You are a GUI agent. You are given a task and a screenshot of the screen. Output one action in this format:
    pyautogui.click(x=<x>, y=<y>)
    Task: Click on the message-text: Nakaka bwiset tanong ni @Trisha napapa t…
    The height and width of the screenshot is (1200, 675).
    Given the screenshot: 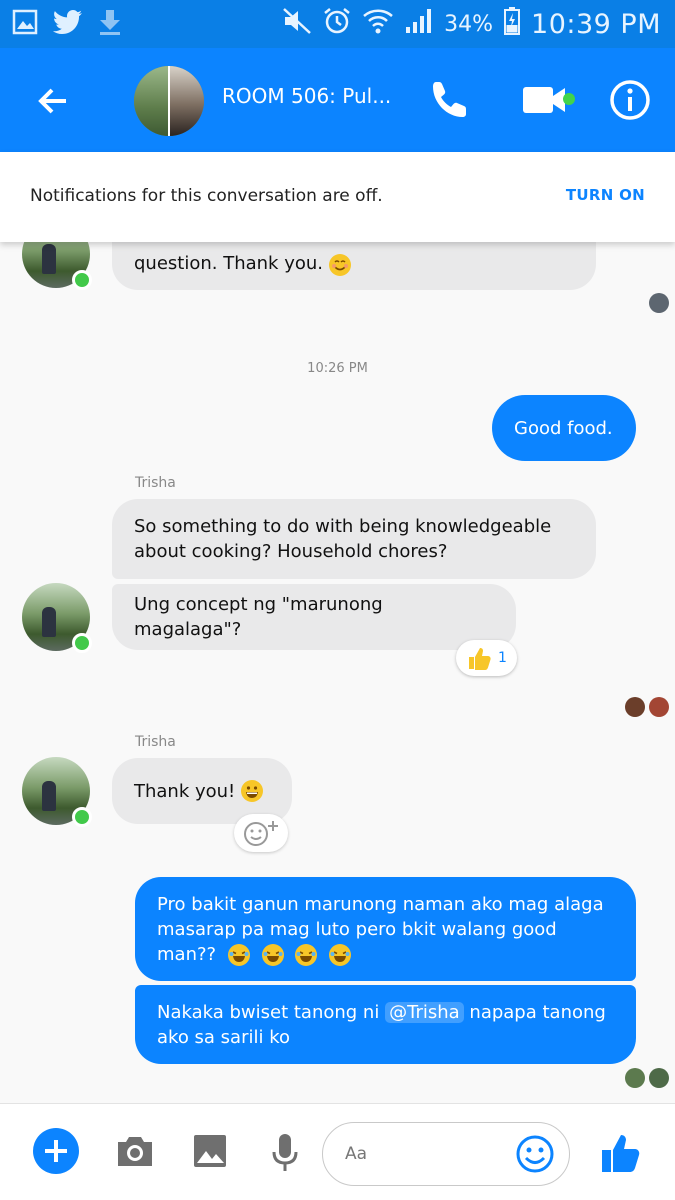 What is the action you would take?
    pyautogui.click(x=385, y=1025)
    